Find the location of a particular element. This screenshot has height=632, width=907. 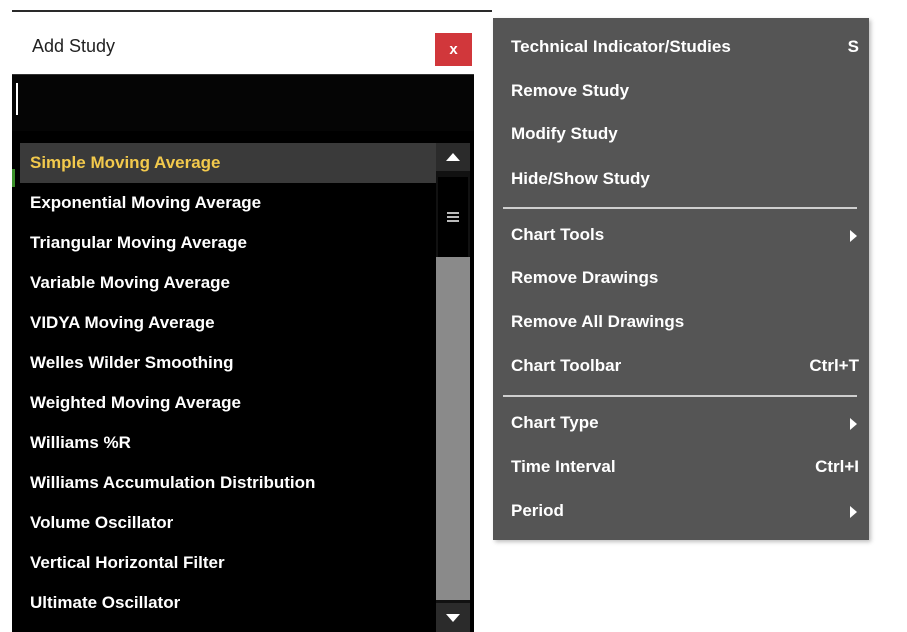

scroll-down-button is located at coordinates (453, 617).